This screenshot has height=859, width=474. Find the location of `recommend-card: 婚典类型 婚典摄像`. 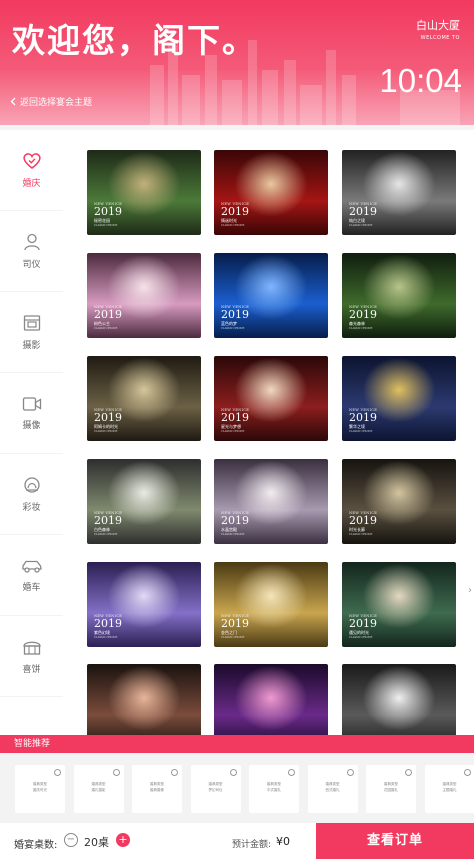

recommend-card: 婚典类型 婚典摄像 is located at coordinates (157, 789).